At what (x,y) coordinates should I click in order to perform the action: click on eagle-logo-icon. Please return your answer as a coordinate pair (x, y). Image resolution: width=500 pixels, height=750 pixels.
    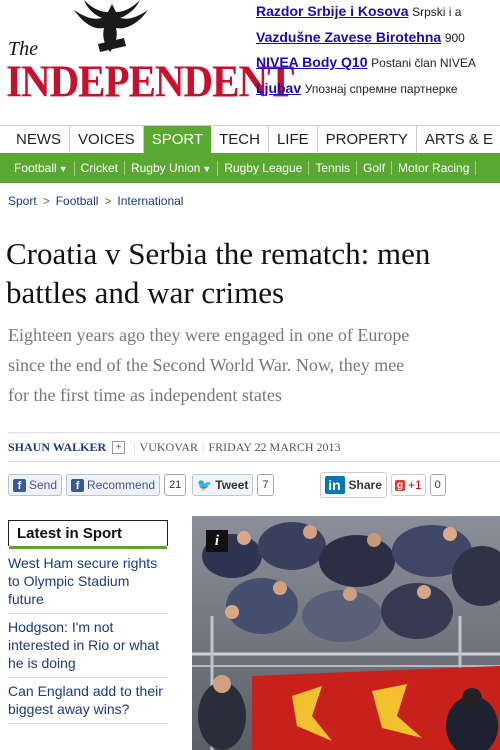
    Looking at the image, I should click on (111, 26).